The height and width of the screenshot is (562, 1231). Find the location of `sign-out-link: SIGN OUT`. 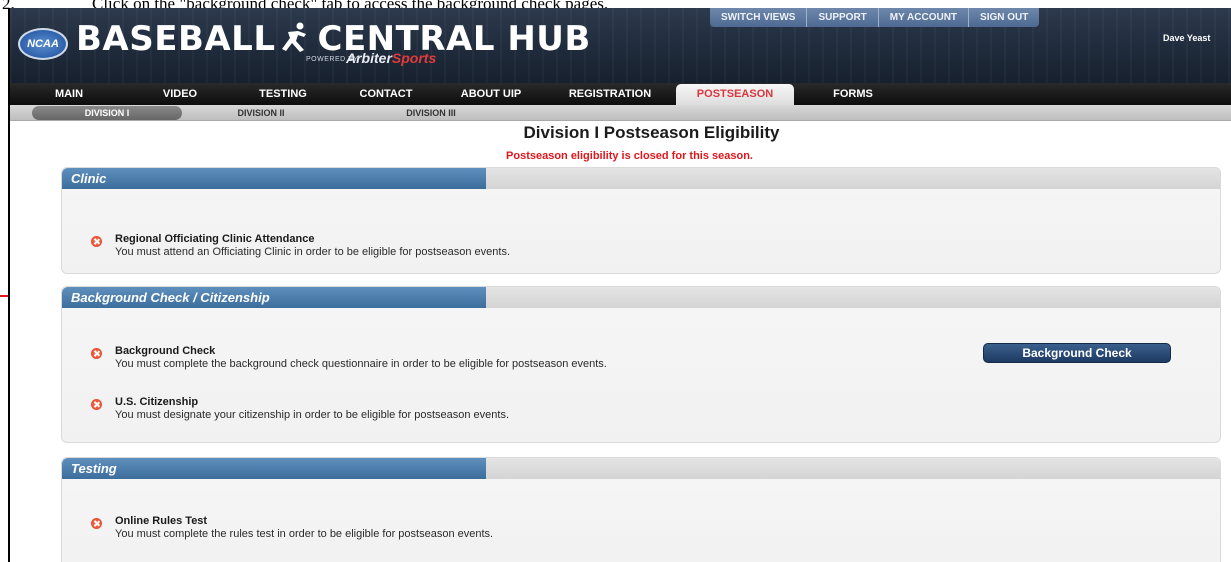

sign-out-link: SIGN OUT is located at coordinates (1004, 17).